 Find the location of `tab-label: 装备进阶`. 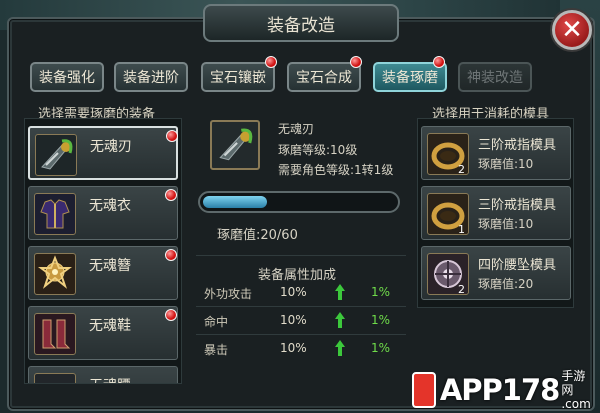

tab-label: 装备进阶 is located at coordinates (151, 78).